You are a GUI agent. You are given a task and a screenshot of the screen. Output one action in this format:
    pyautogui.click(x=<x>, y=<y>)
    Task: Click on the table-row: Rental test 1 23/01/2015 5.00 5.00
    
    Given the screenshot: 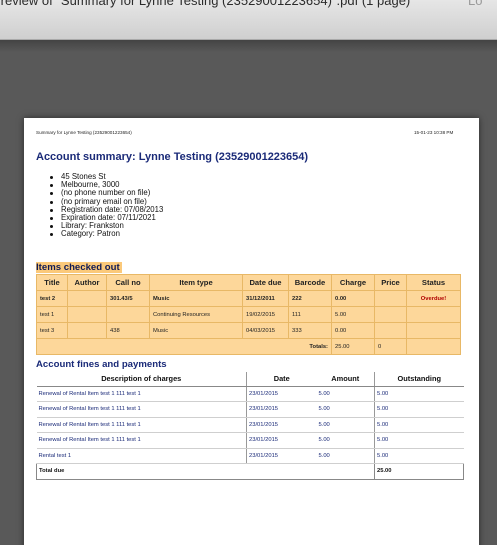 What is the action you would take?
    pyautogui.click(x=250, y=456)
    